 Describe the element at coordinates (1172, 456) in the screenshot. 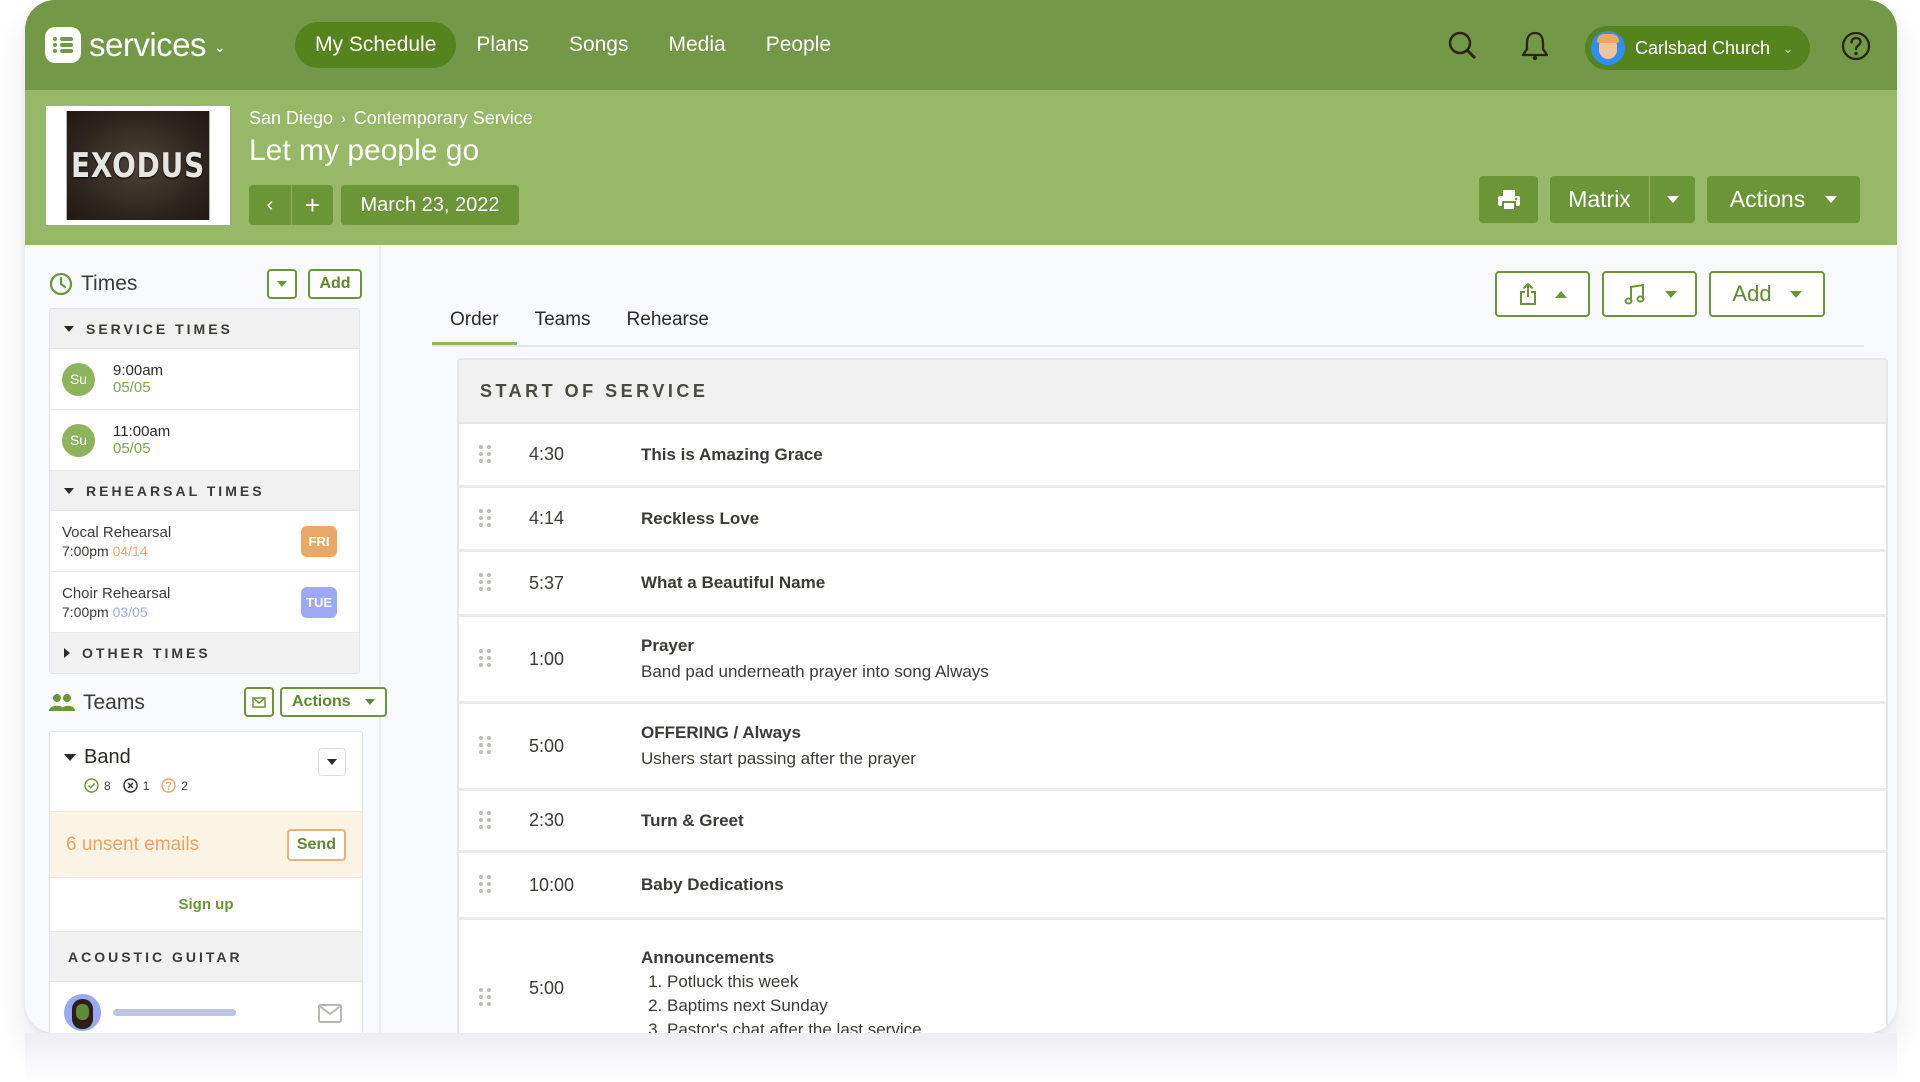

I see `plan-item: 4:30 This is Amazing Grace` at that location.